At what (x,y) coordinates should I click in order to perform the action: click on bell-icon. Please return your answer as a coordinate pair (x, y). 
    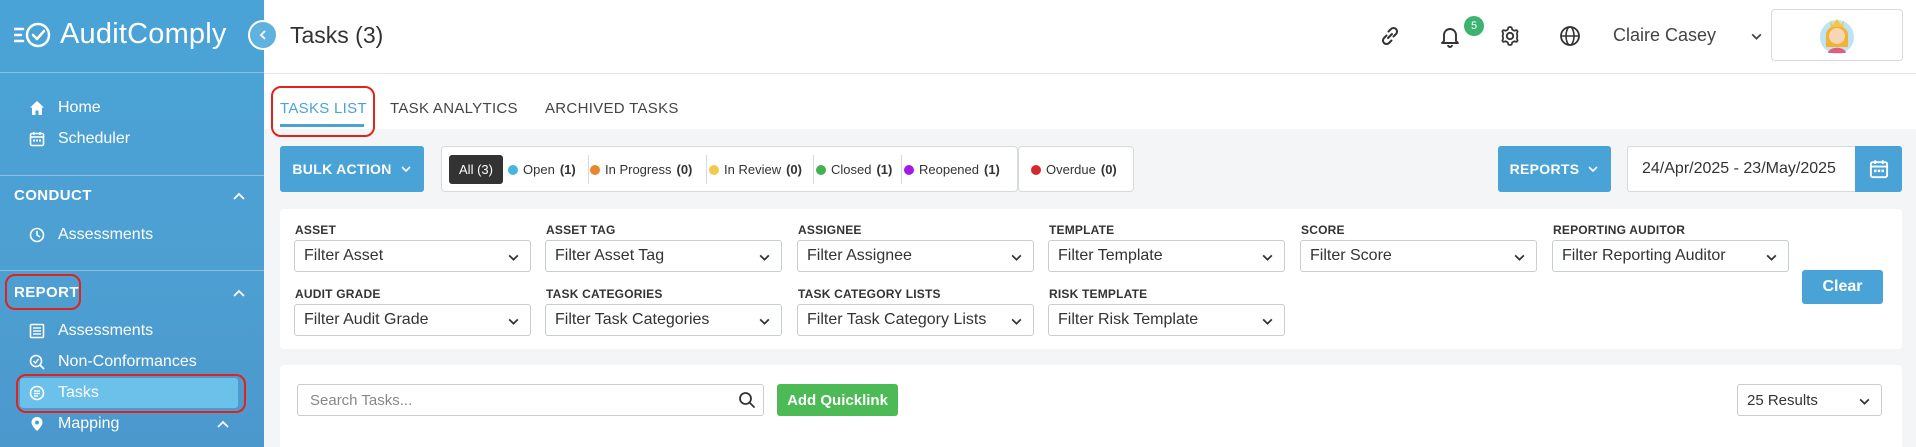
    Looking at the image, I should click on (1450, 36).